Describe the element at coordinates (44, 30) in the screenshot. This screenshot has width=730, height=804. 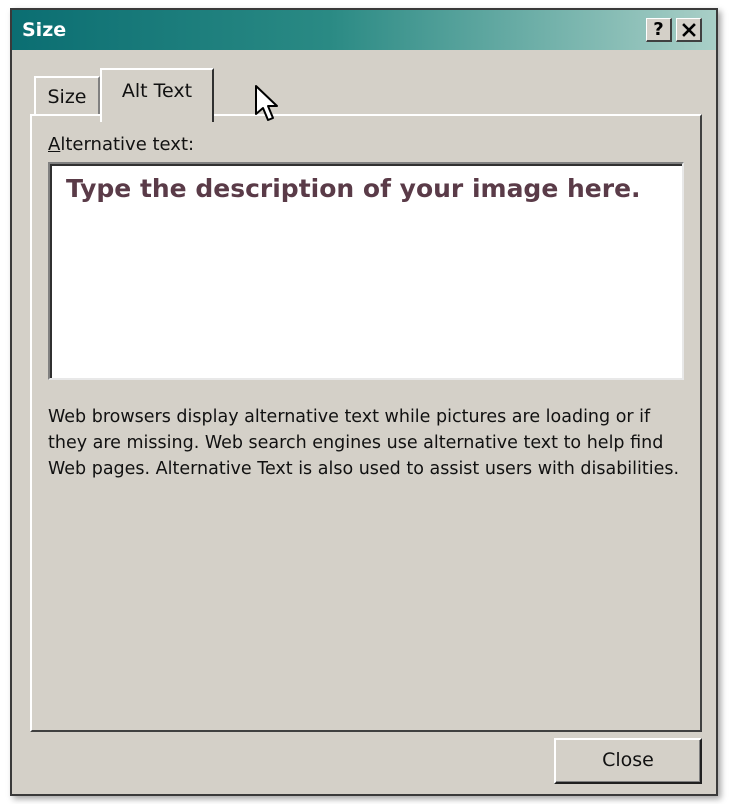
I see `dialog-title: Size` at that location.